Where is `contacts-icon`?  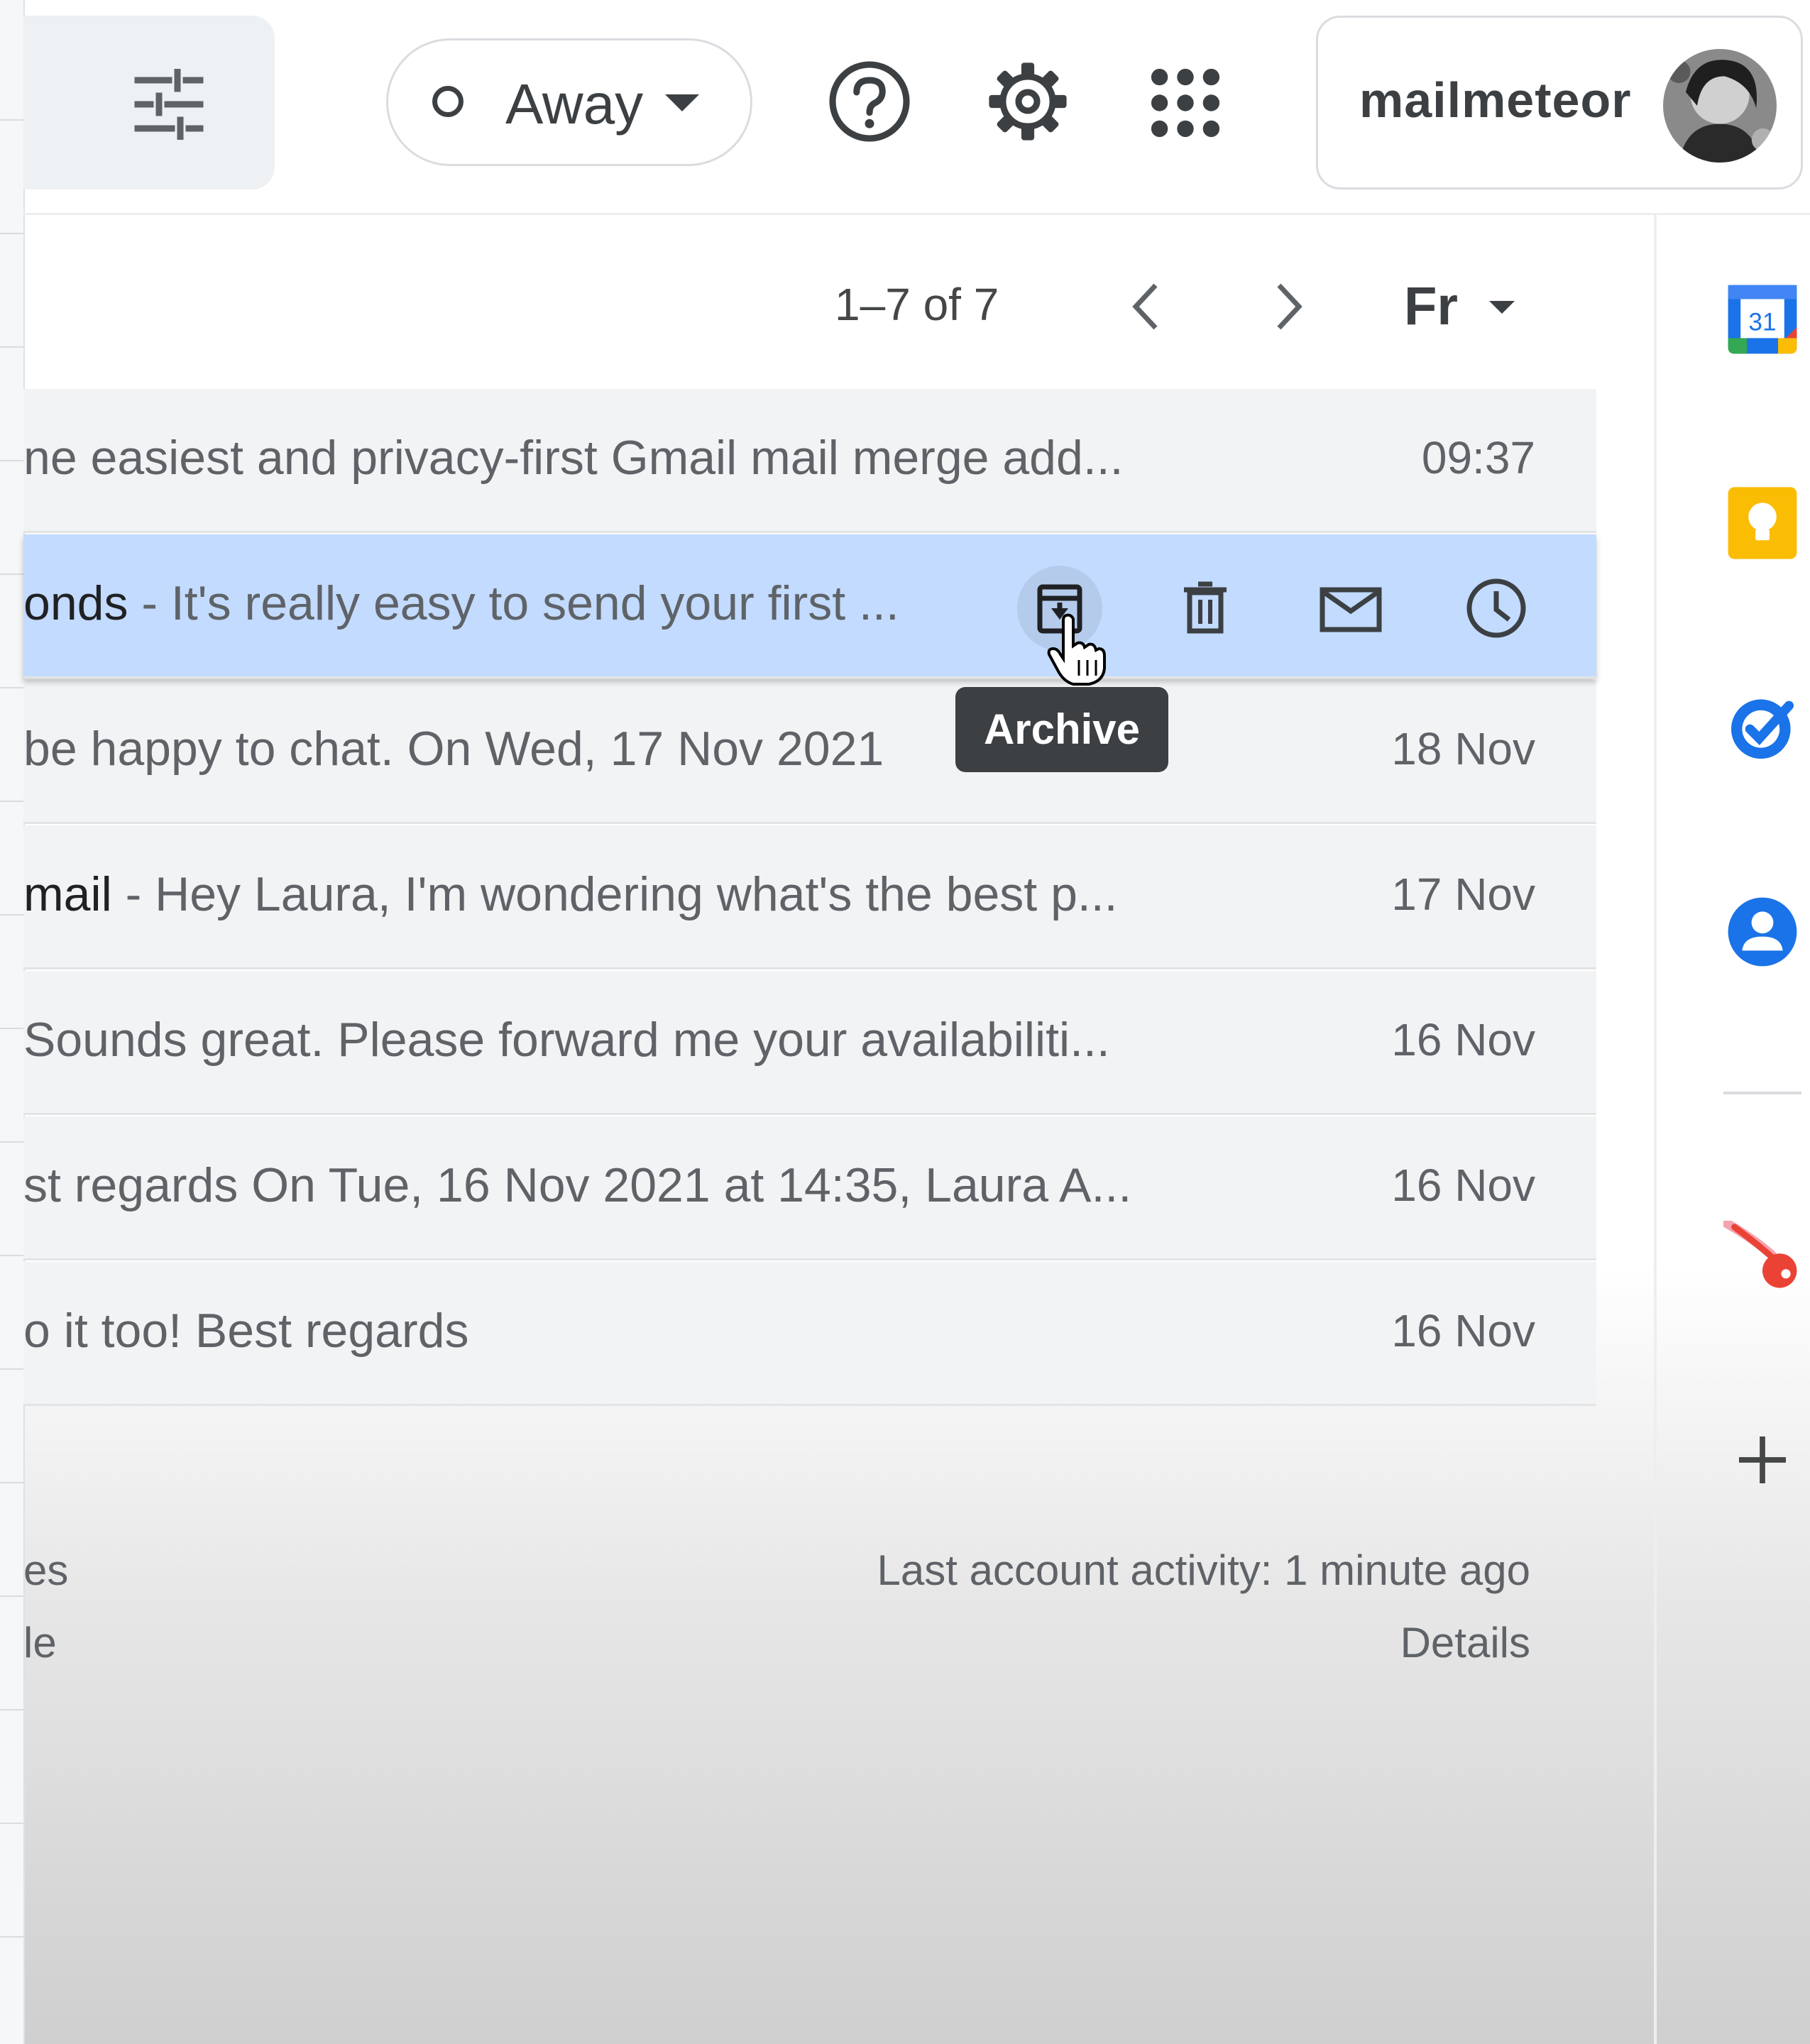
contacts-icon is located at coordinates (1762, 932).